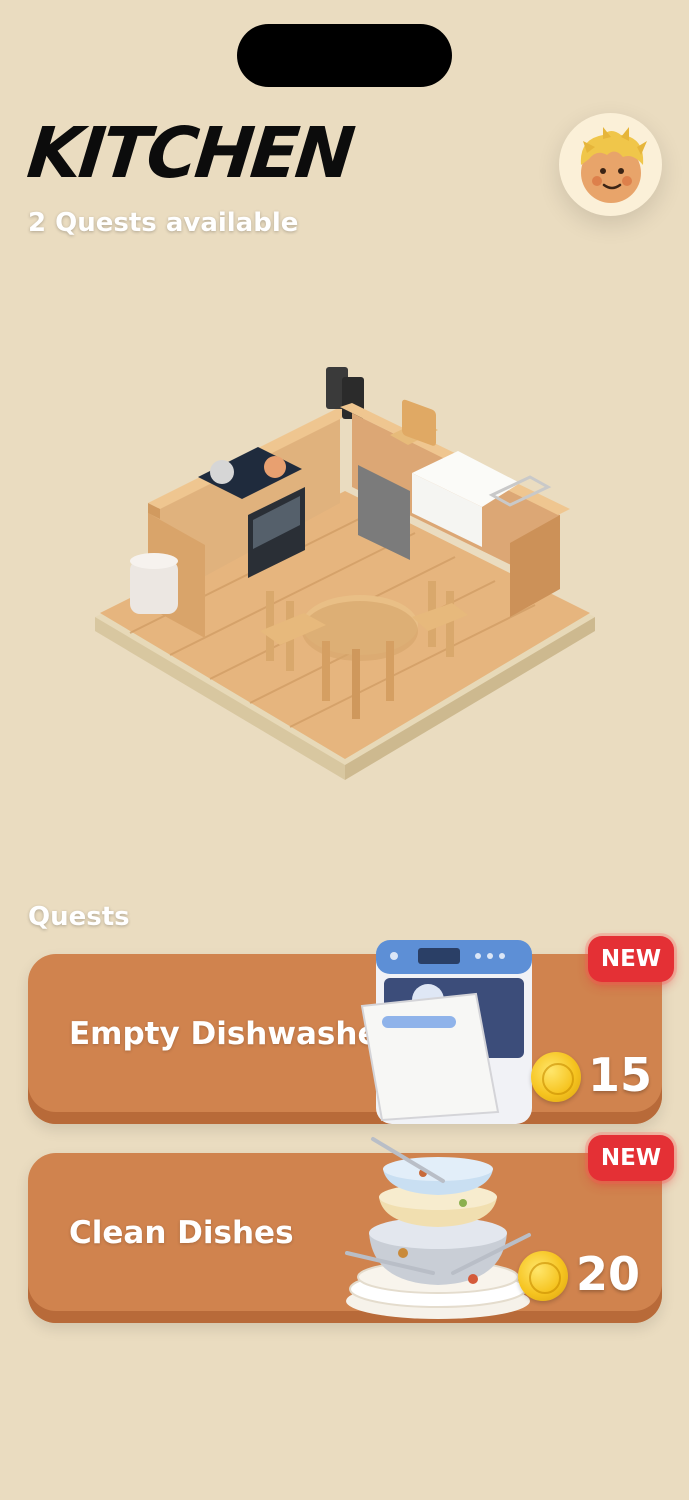  I want to click on quest-card-clean-dishes: Clean Dishes 20 NEW, so click(351, 1229).